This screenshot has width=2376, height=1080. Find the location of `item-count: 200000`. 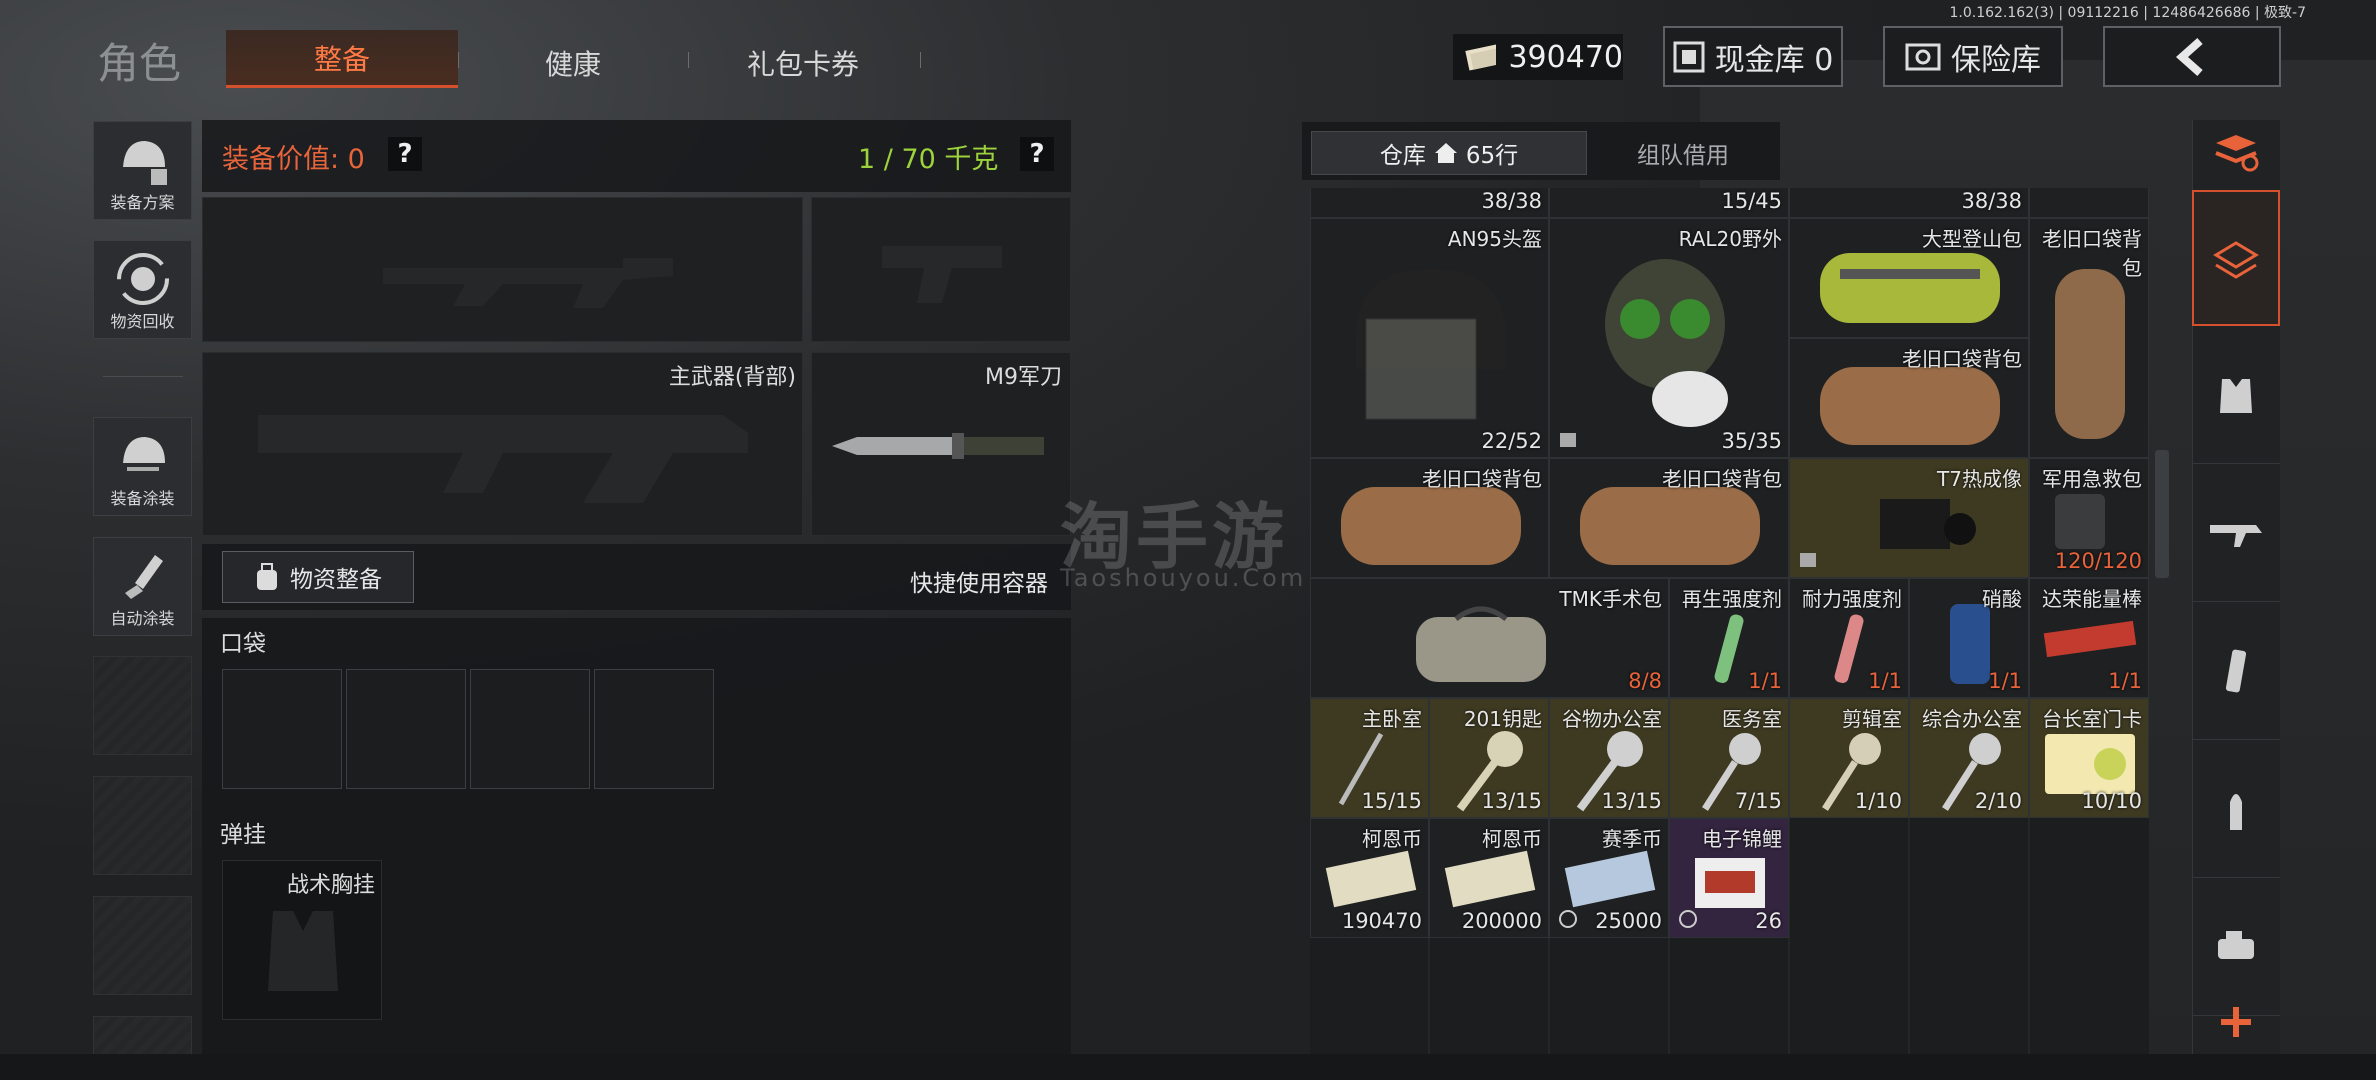

item-count: 200000 is located at coordinates (1501, 921).